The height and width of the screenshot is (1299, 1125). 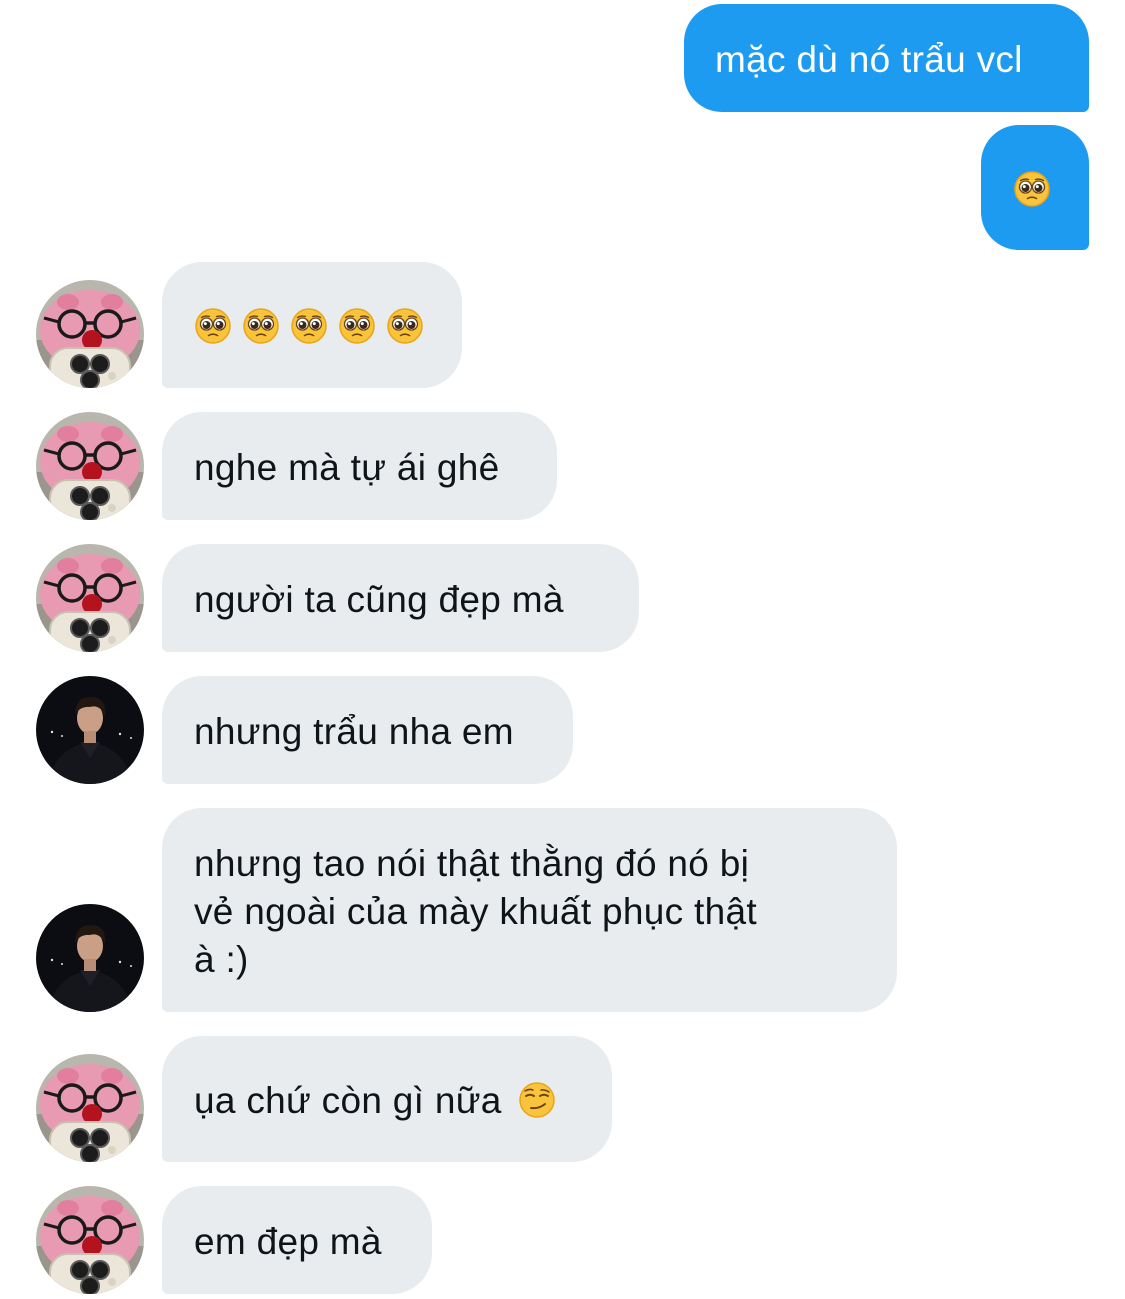 I want to click on message-line: à :), so click(x=221, y=959).